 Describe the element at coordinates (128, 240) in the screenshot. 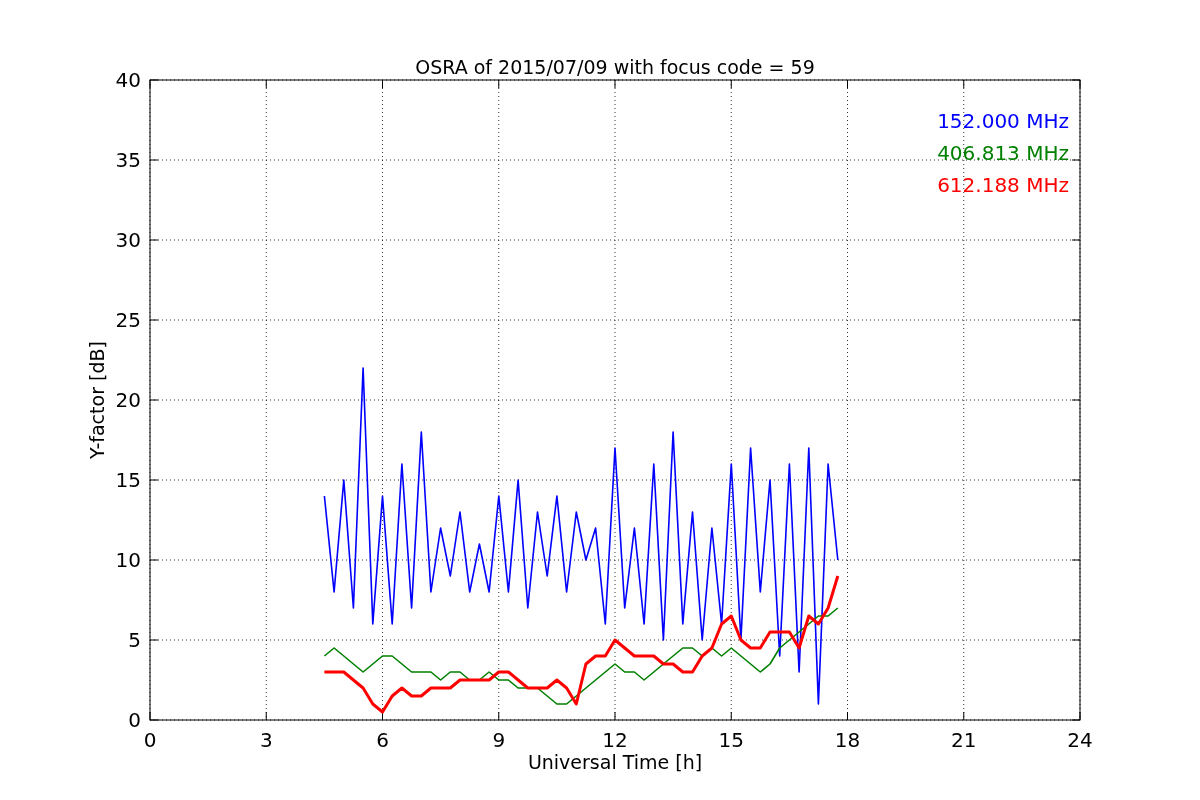

I see `y-tick-label: 30` at that location.